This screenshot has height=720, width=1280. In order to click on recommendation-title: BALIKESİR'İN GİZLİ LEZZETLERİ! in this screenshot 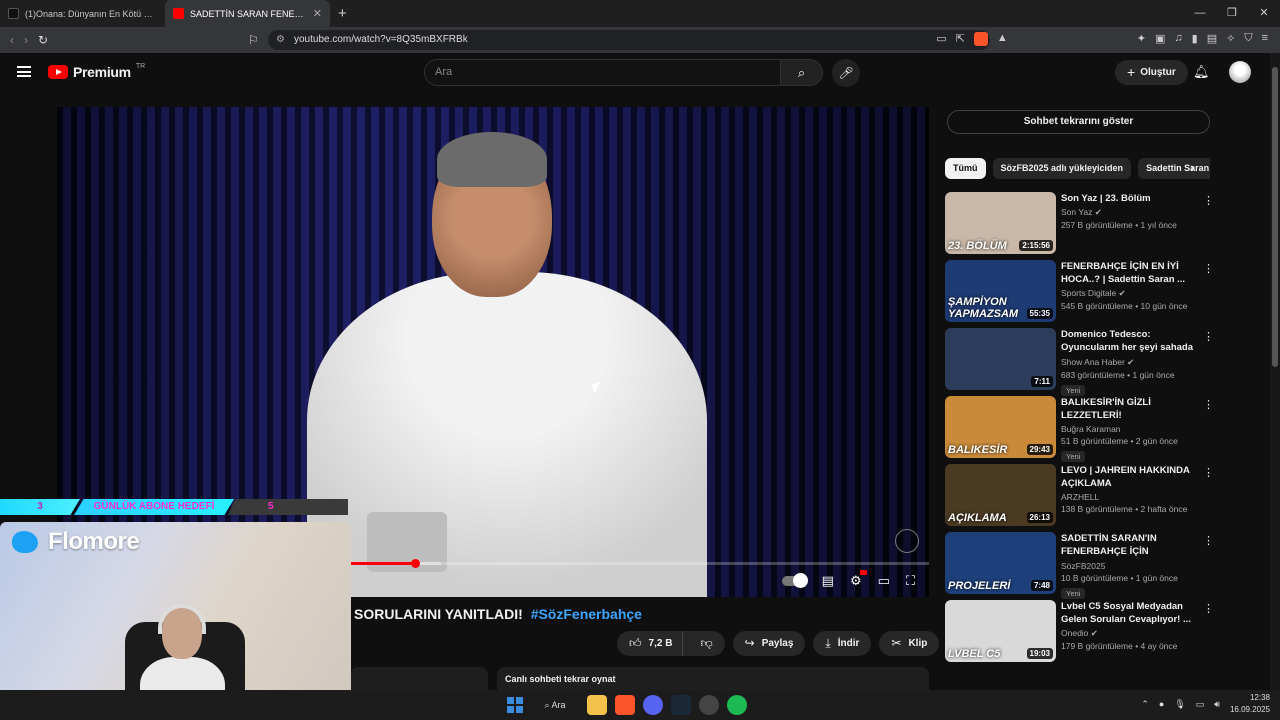, I will do `click(1131, 409)`.